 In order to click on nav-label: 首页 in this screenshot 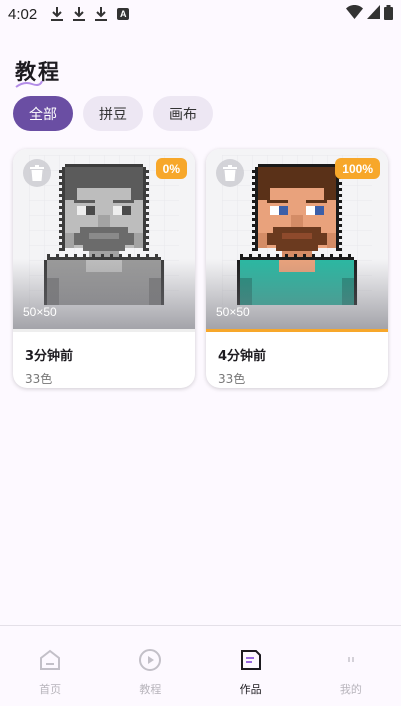, I will do `click(50, 689)`.